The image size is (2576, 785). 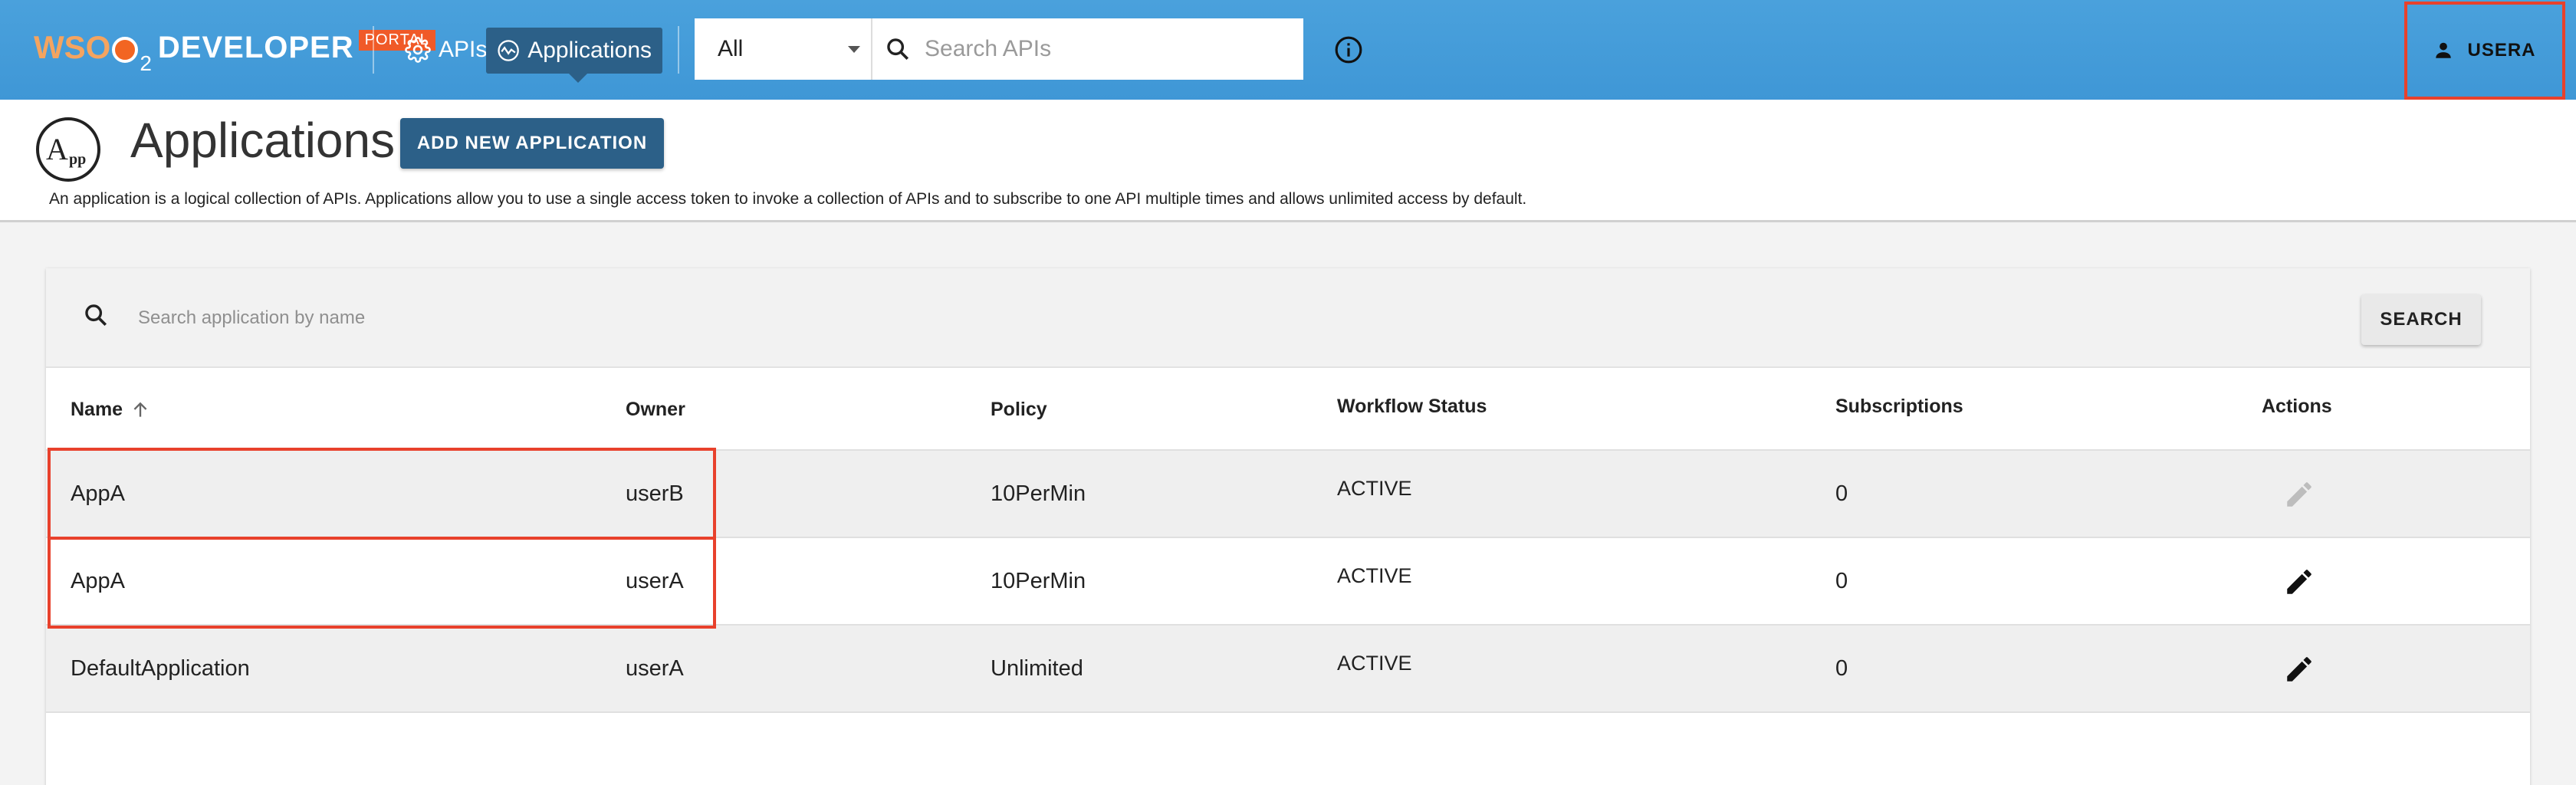 I want to click on table-row: AppA userA 10PerMin ACTIVE 0, so click(x=1288, y=582).